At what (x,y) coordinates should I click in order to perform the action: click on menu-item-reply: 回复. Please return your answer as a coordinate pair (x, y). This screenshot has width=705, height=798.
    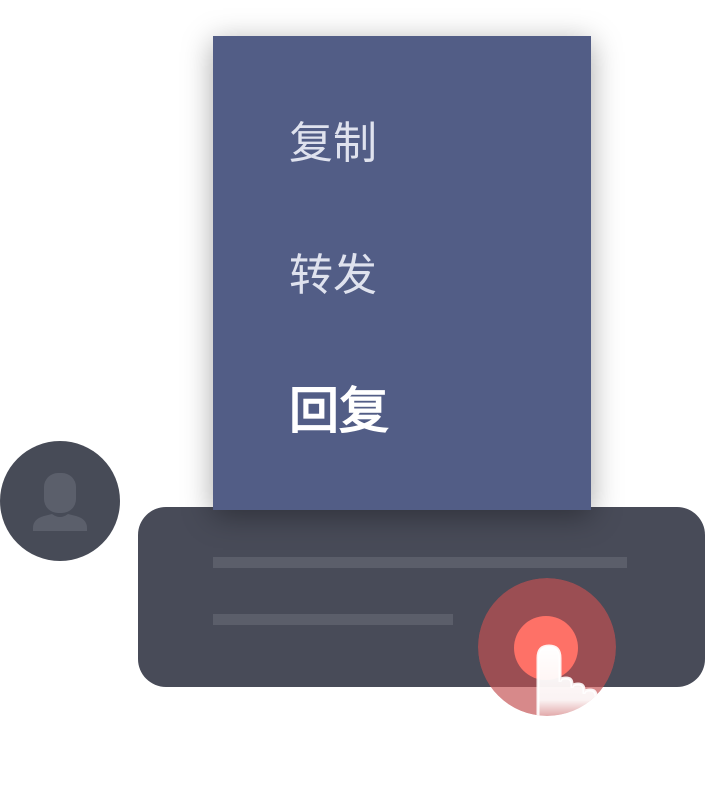
    Looking at the image, I should click on (339, 411).